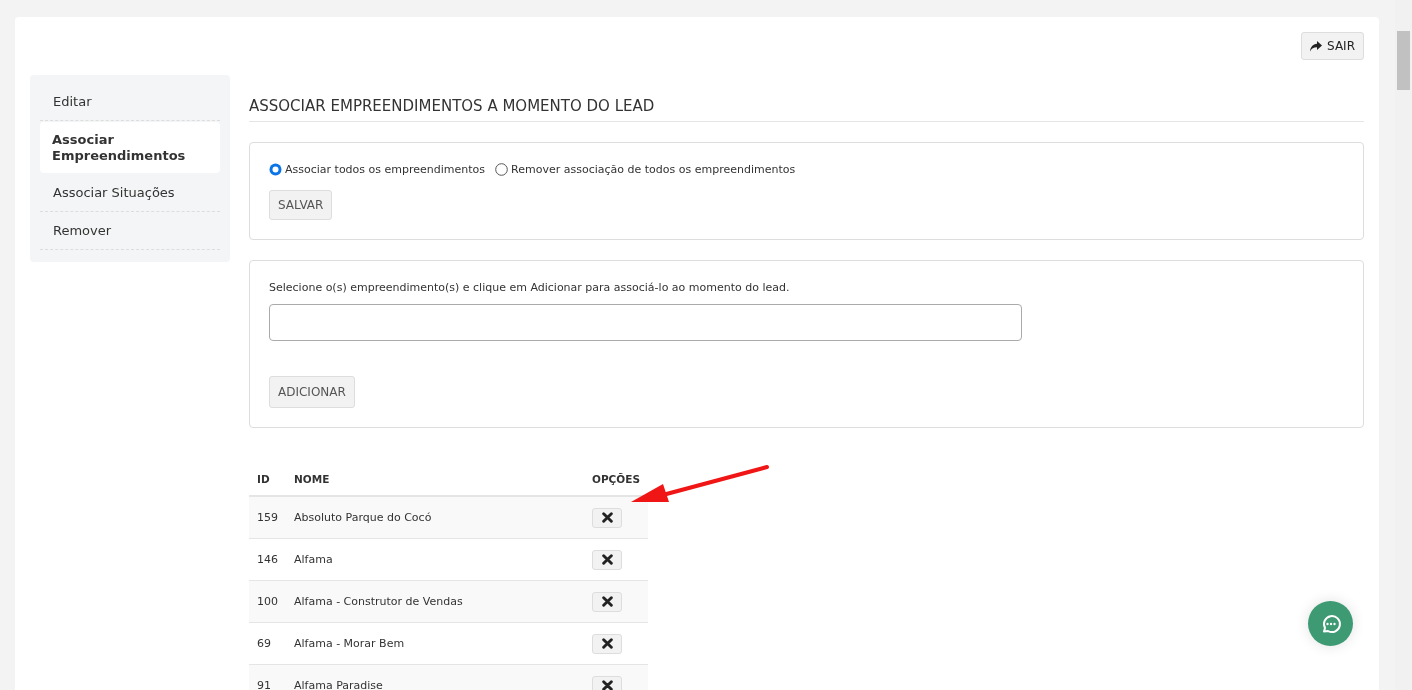  I want to click on save-button: SALVAR, so click(301, 205).